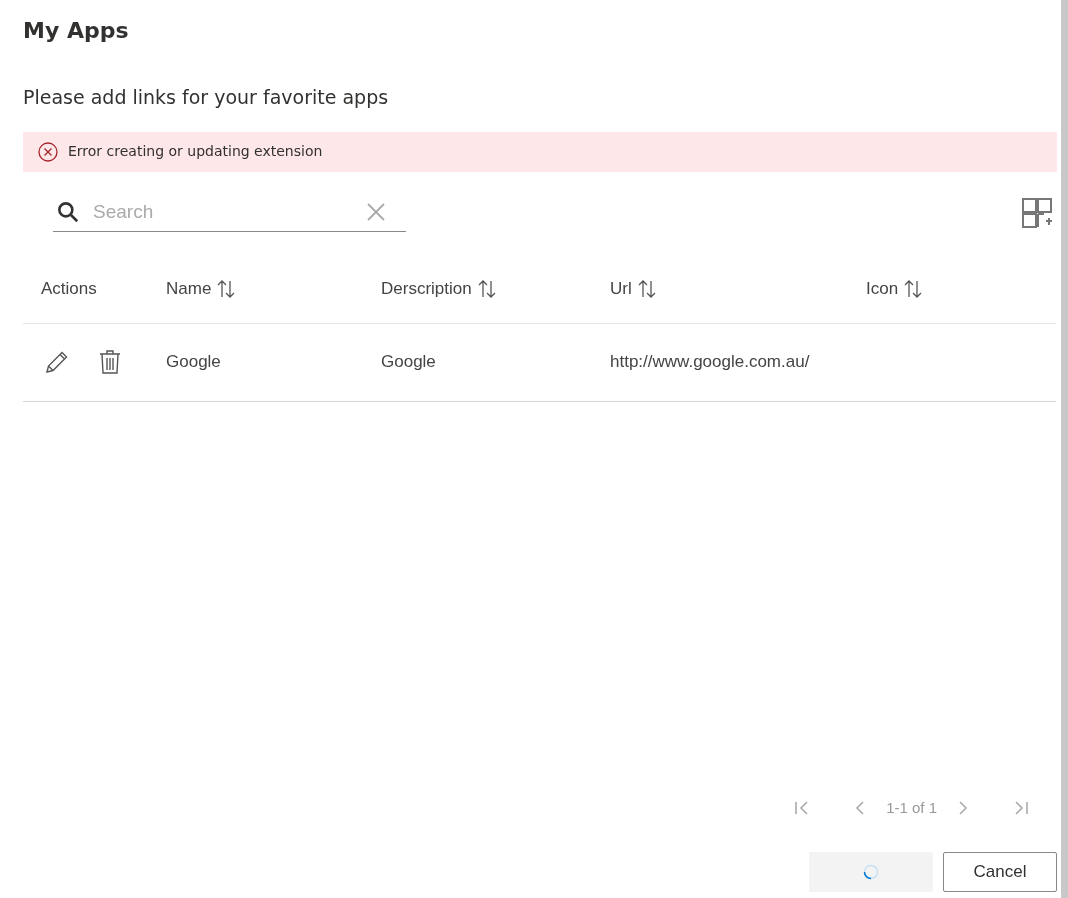  Describe the element at coordinates (69, 289) in the screenshot. I see `column-header: Actions` at that location.